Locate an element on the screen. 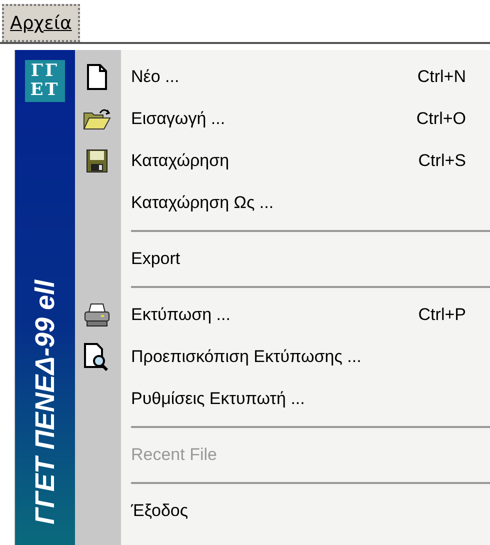 The height and width of the screenshot is (545, 490). menu-item: Εισαγωγή ... Ctrl+O is located at coordinates (305, 119).